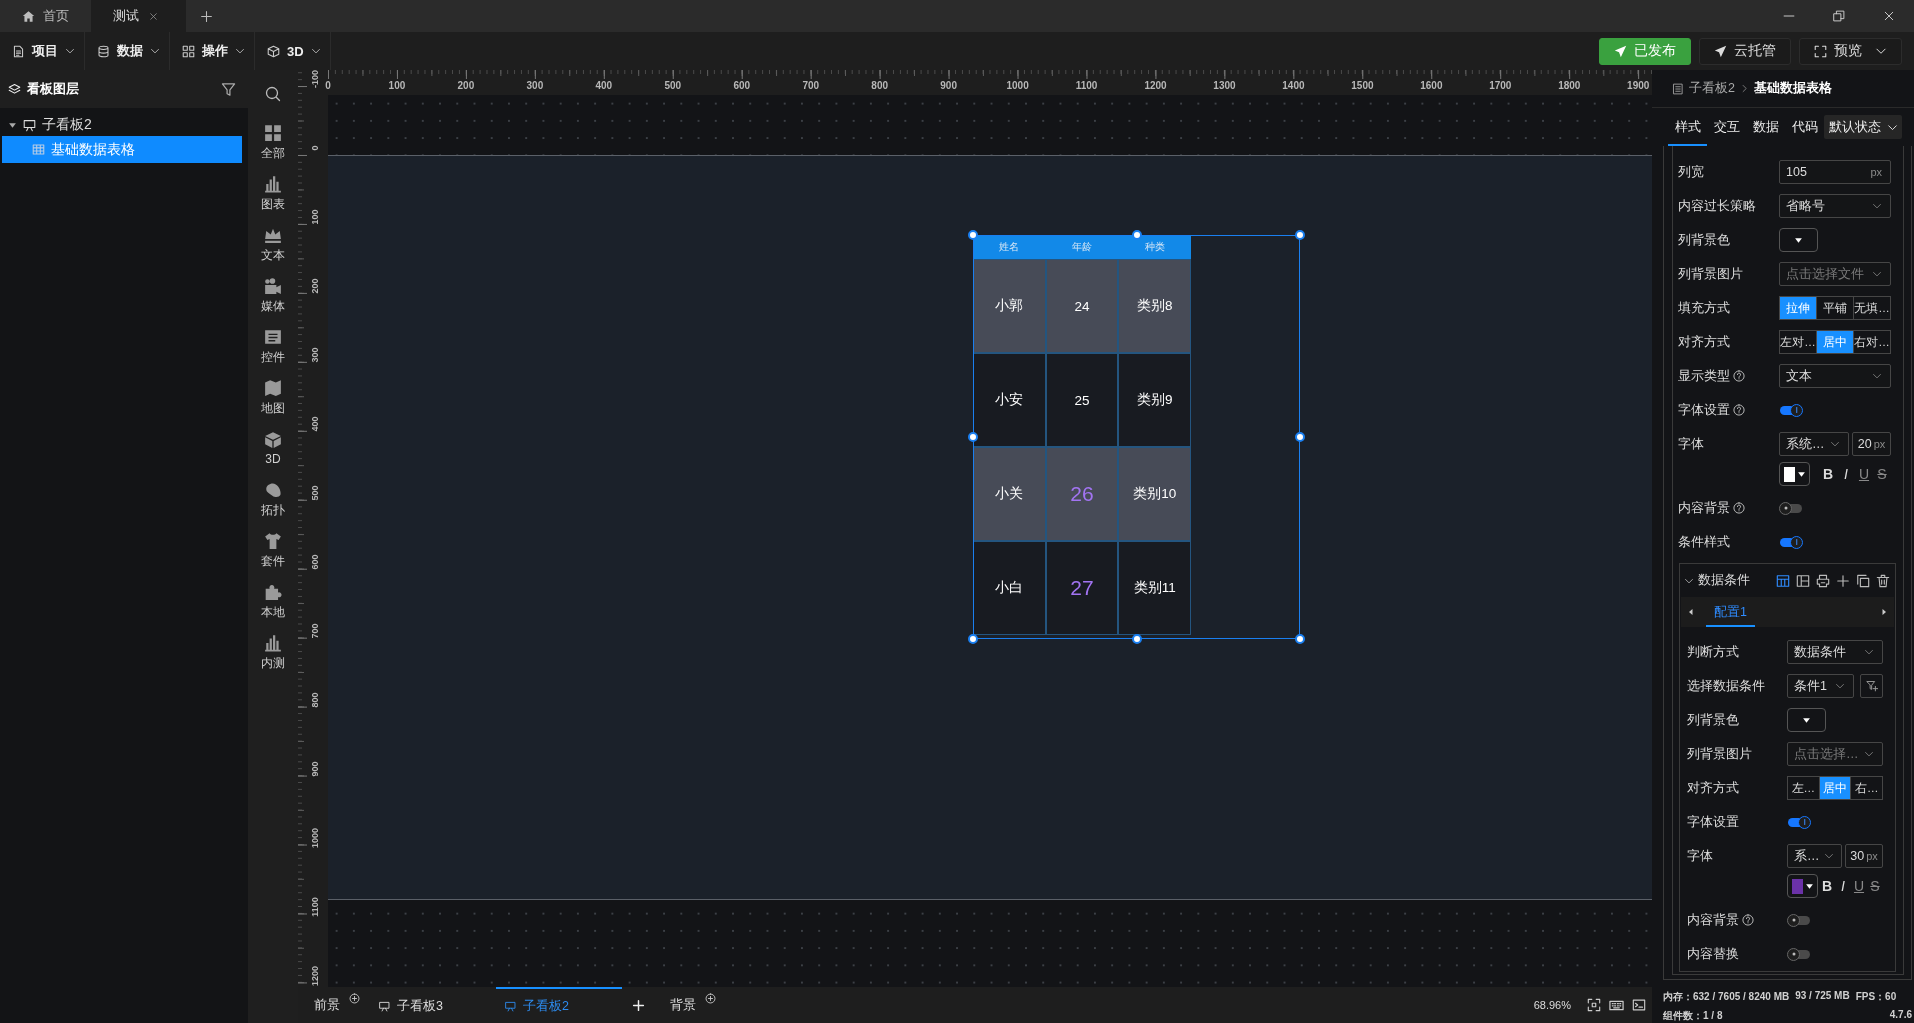  I want to click on add-filter-button, so click(1871, 686).